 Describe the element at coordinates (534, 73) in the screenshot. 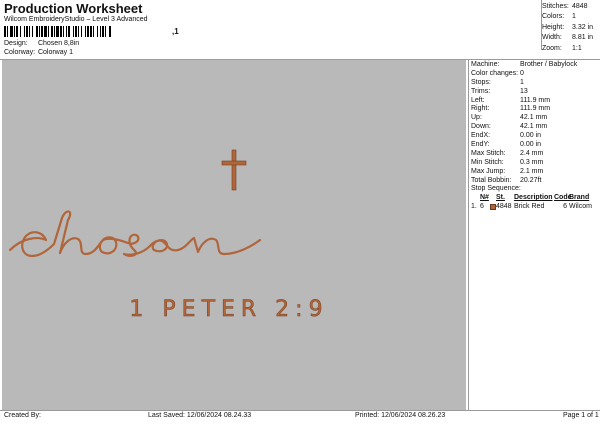

I see `machine-row: Color changes: 0` at that location.